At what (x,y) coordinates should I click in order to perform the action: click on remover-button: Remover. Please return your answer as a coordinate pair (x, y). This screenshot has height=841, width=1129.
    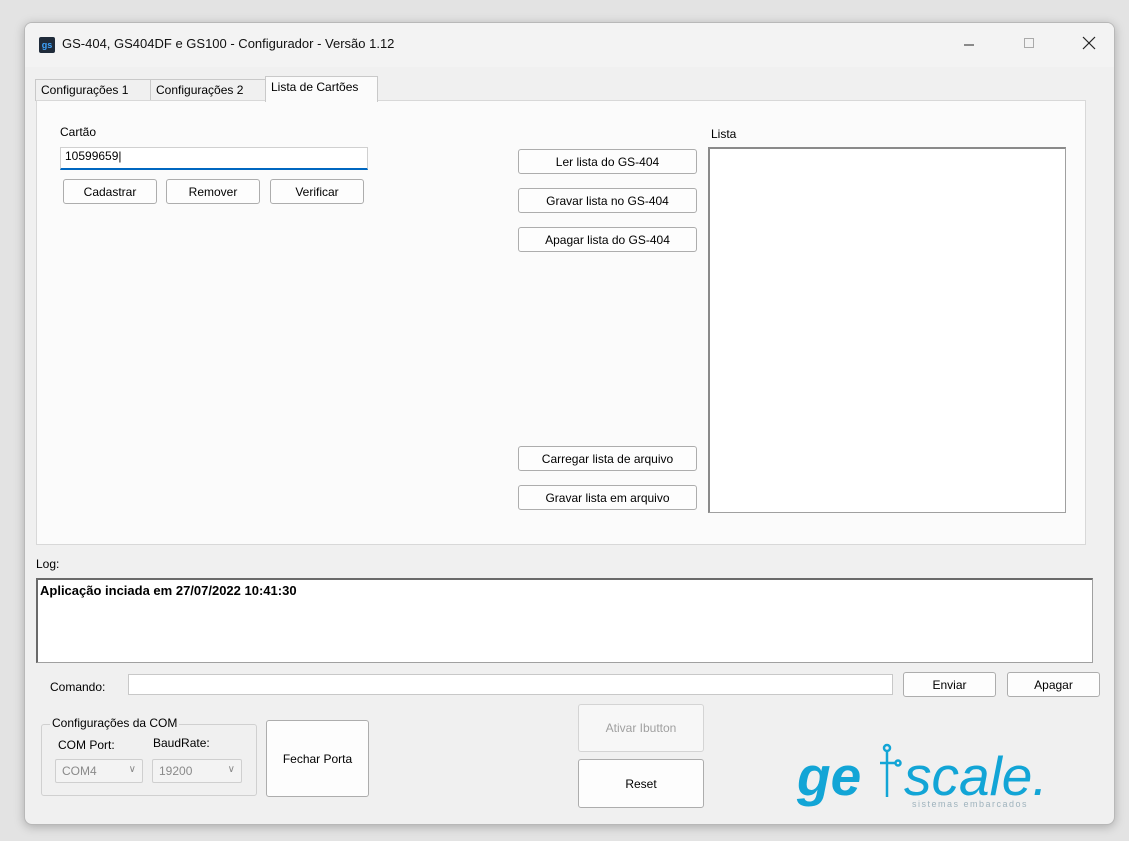
    Looking at the image, I should click on (213, 191).